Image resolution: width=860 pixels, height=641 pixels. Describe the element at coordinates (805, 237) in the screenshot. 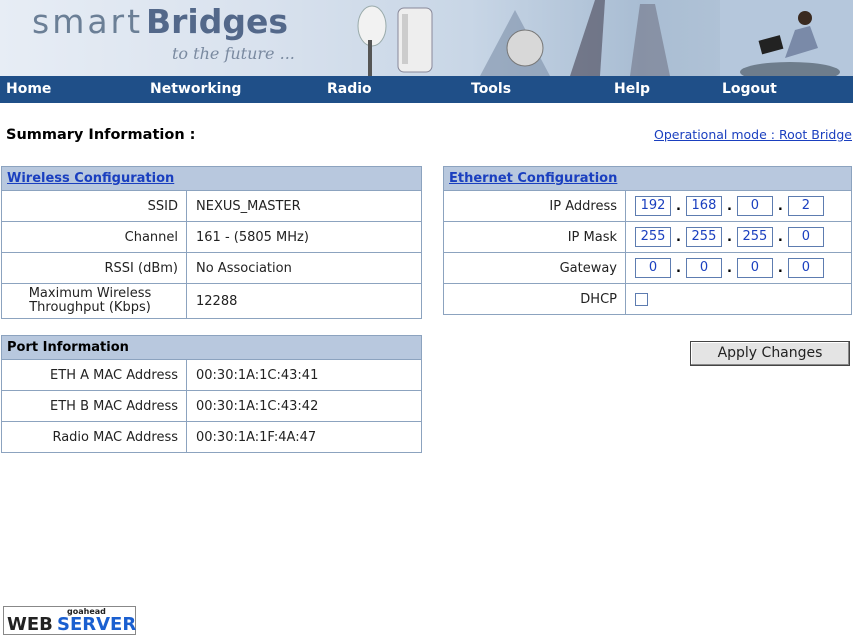

I see `ip-mask-octet-4: 0` at that location.